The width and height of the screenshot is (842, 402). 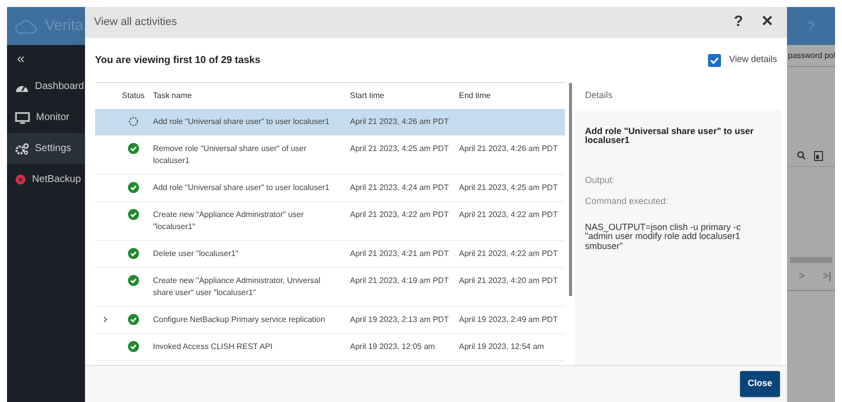 I want to click on close-button: Close, so click(x=760, y=384).